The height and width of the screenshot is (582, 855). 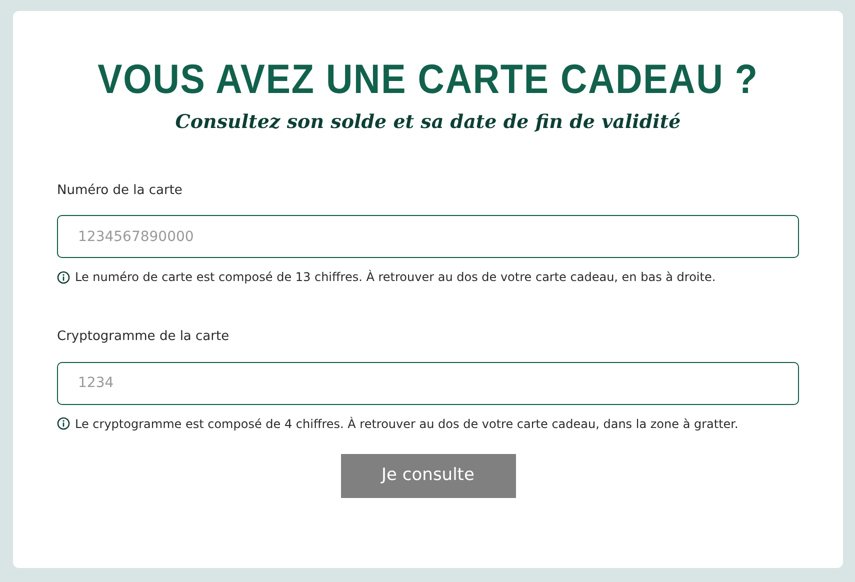 What do you see at coordinates (406, 424) in the screenshot?
I see `hint-text: Le cryptogramme est composé de 4 chiffres. À retrouver au dos de votre carte cadeau, dans la zone à gratter.` at bounding box center [406, 424].